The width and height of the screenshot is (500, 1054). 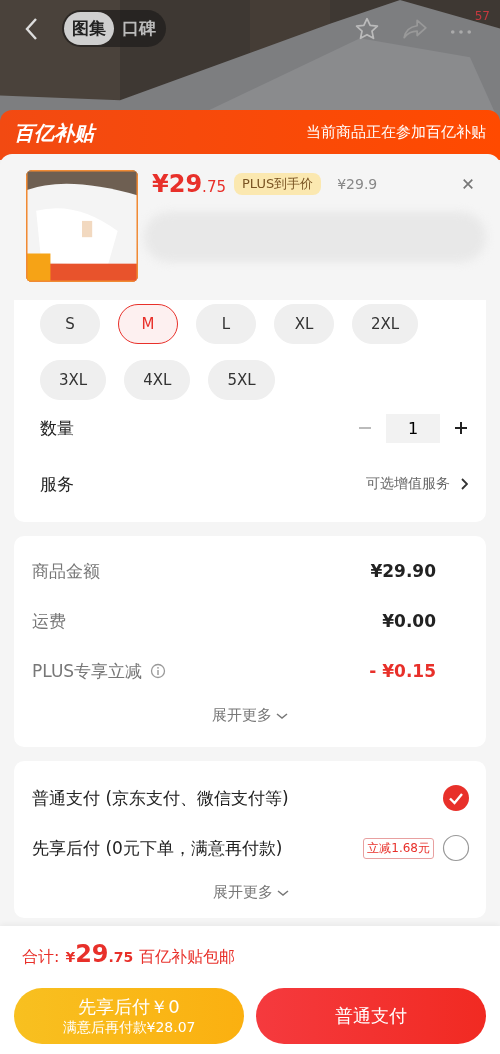 What do you see at coordinates (357, 184) in the screenshot?
I see `original-price: ¥29.9` at bounding box center [357, 184].